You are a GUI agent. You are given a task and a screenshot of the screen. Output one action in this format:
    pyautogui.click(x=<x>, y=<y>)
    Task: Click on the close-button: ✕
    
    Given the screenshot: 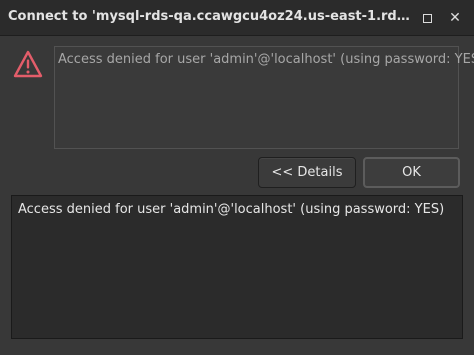 What is the action you would take?
    pyautogui.click(x=455, y=18)
    